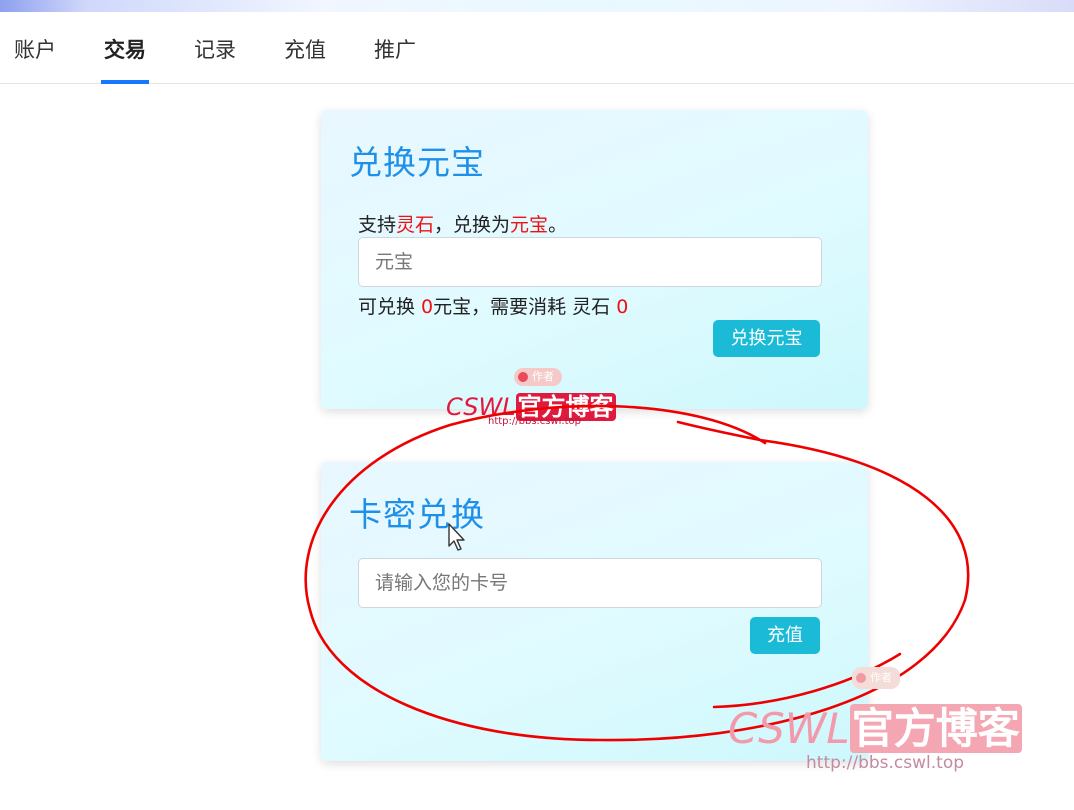  What do you see at coordinates (590, 262) in the screenshot?
I see `yuanbao-amount-input` at bounding box center [590, 262].